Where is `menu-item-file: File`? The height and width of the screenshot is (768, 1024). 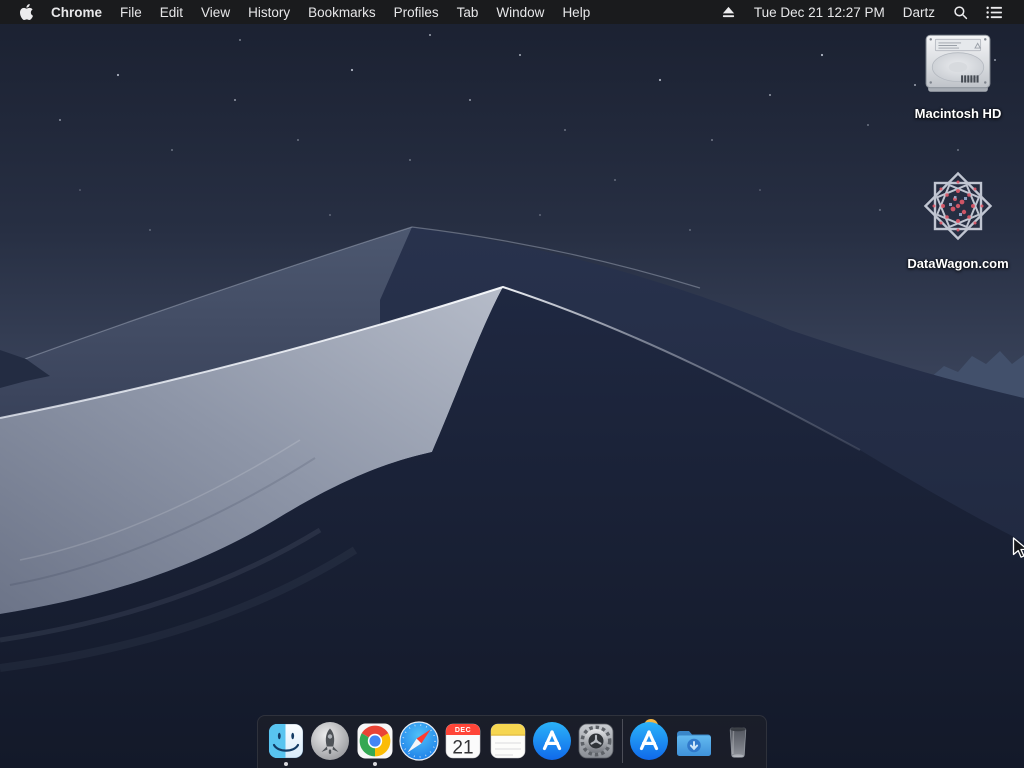
menu-item-file: File is located at coordinates (131, 12).